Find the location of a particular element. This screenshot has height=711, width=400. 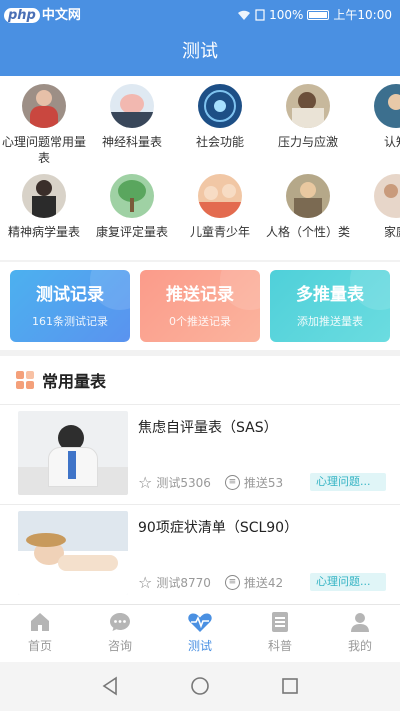

tab-mine: 我的 is located at coordinates (360, 631).